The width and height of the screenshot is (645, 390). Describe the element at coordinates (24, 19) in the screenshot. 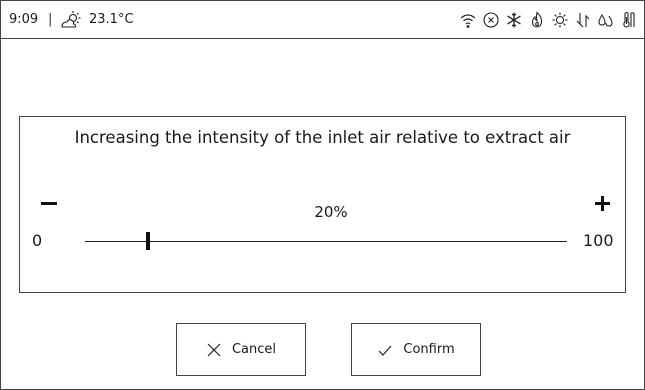

I see `clock: 9:09` at that location.